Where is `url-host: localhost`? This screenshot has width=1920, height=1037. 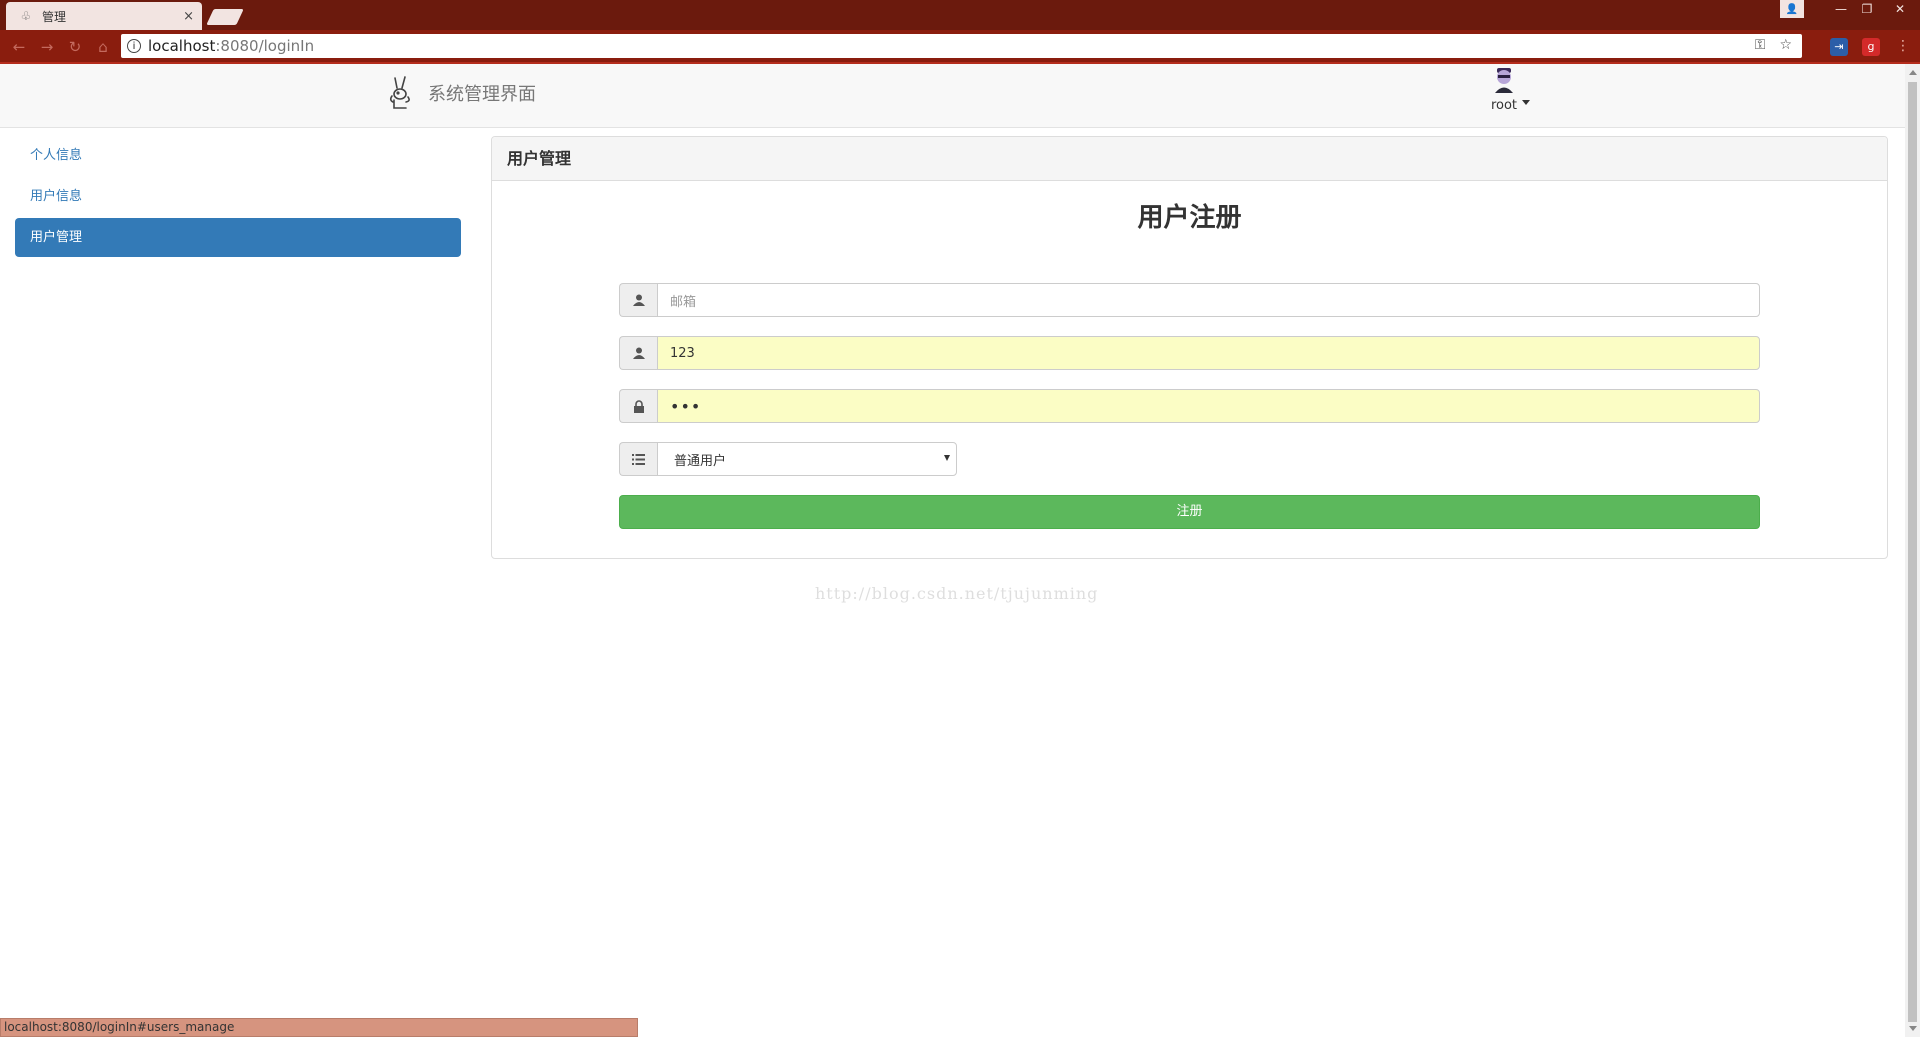
url-host: localhost is located at coordinates (182, 46).